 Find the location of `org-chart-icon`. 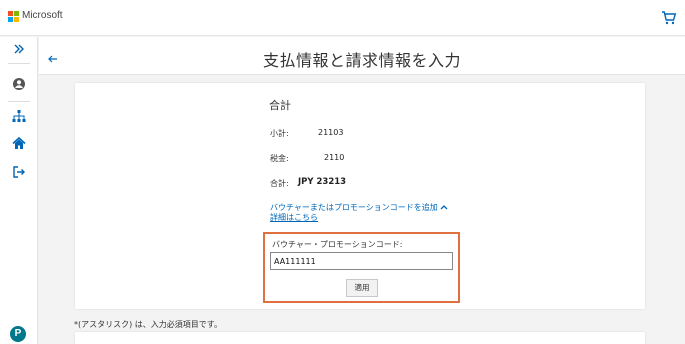

org-chart-icon is located at coordinates (19, 116).